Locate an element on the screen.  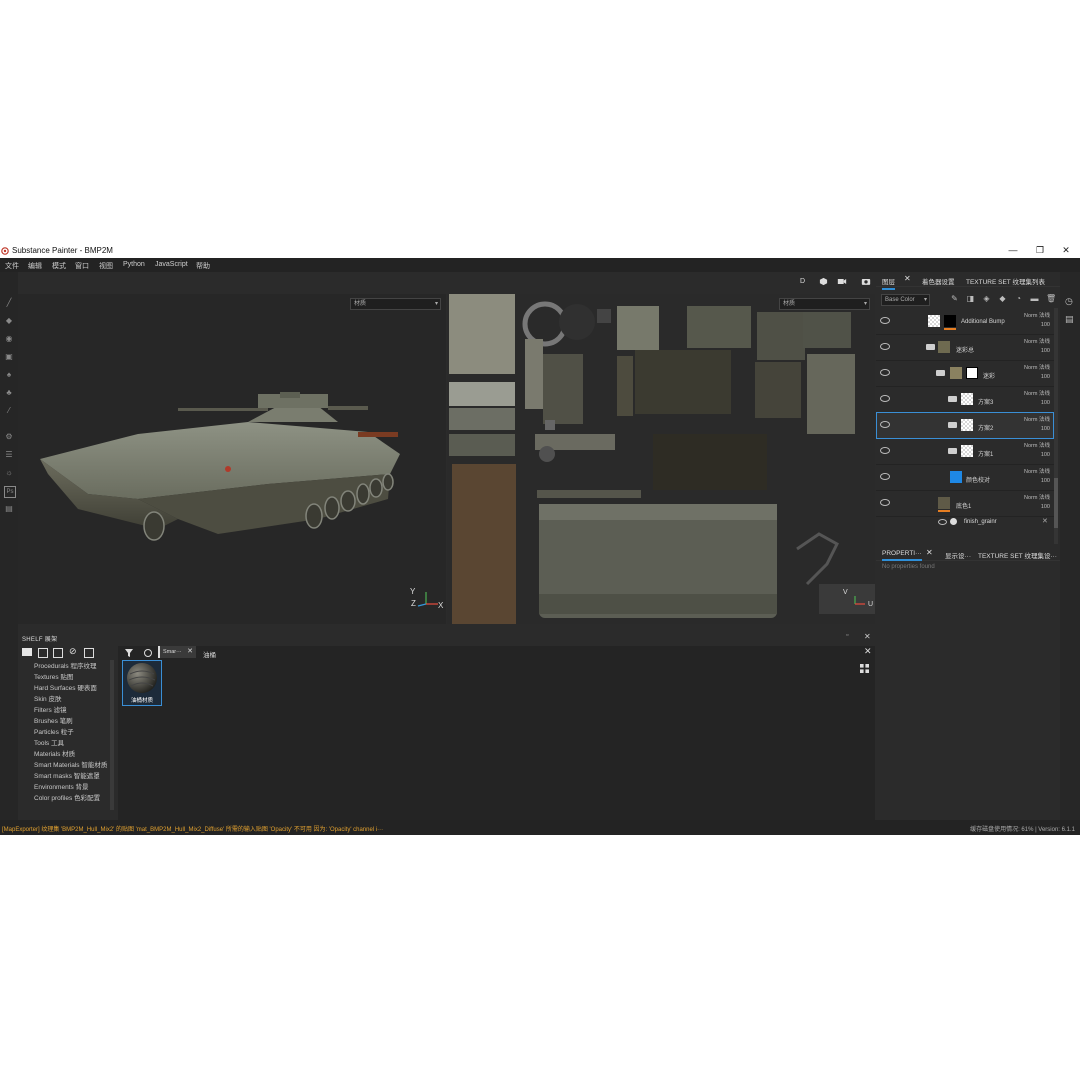
screenshot-icon is located at coordinates (866, 281).